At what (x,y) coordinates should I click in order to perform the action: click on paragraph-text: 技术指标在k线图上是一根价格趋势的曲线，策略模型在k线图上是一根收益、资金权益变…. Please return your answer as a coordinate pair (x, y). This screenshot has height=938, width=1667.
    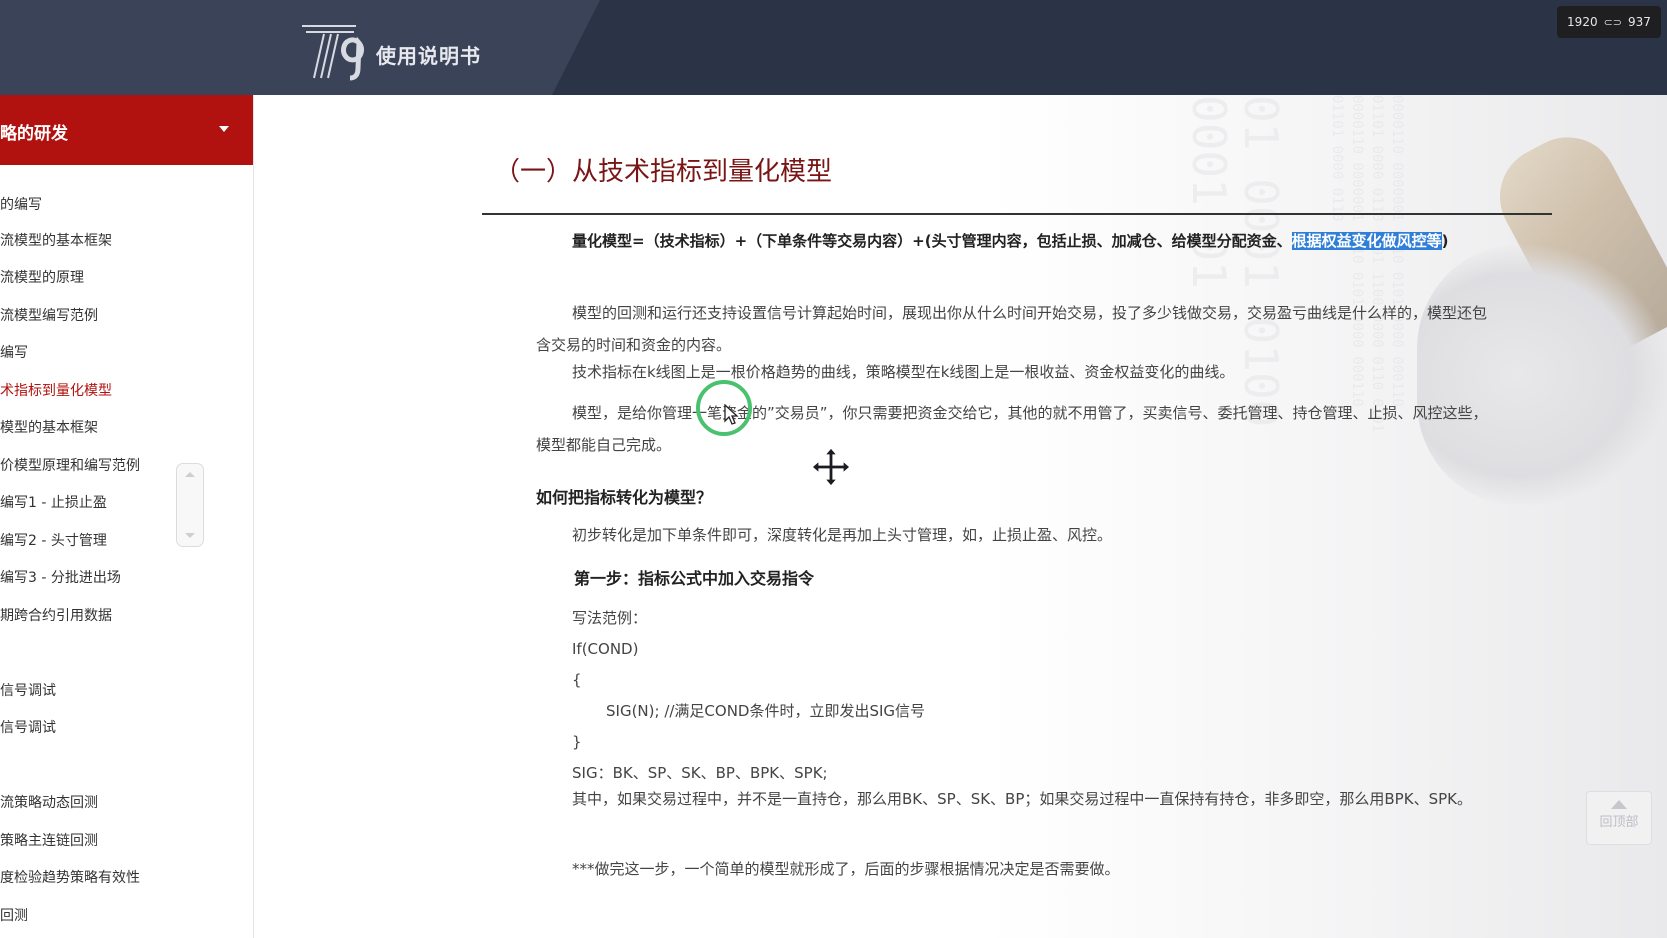
    Looking at the image, I should click on (903, 372).